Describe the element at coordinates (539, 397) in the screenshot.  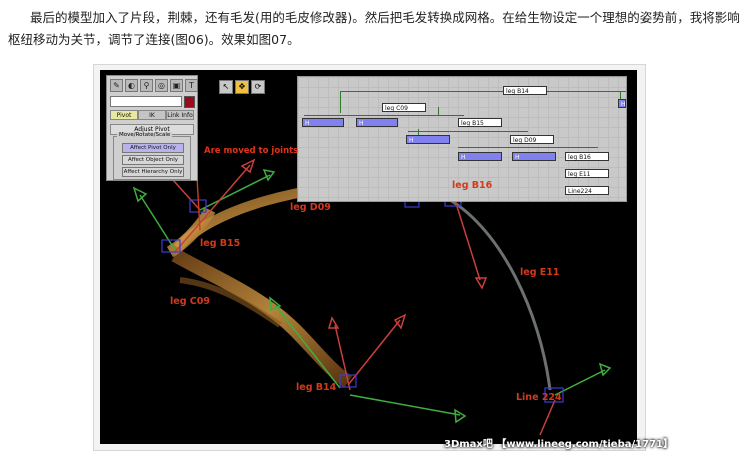
I see `label-line-224: Line 224` at that location.